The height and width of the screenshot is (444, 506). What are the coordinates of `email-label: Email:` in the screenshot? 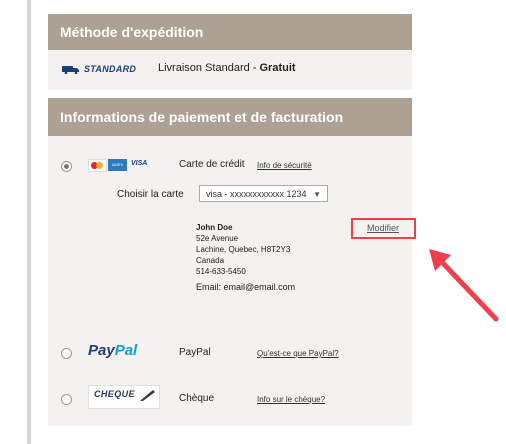 It's located at (210, 287).